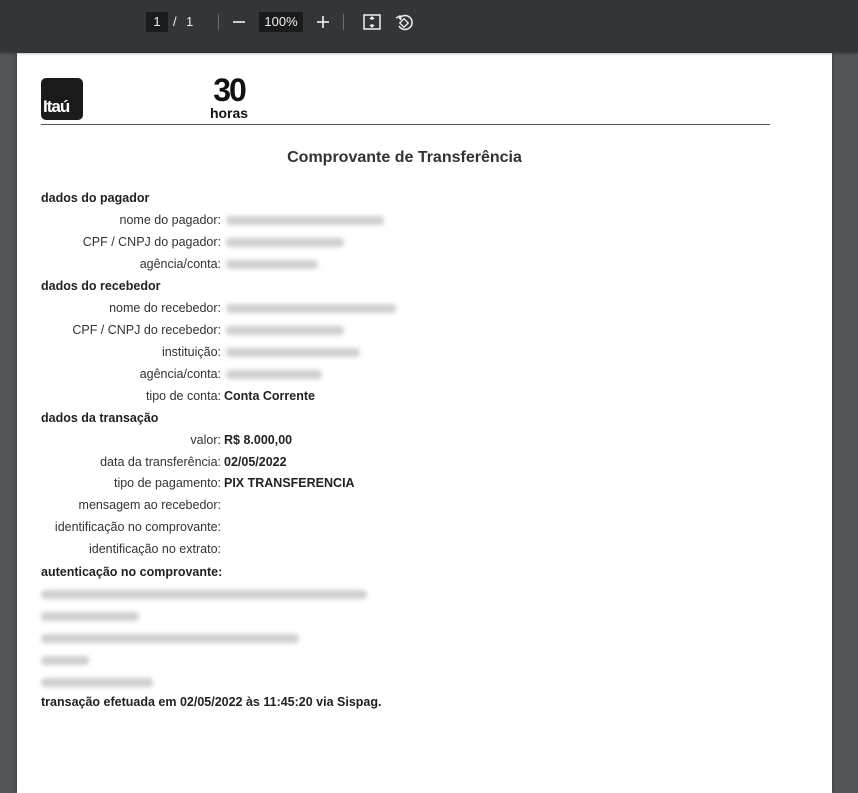  I want to click on itau-logo: Itaú, so click(62, 99).